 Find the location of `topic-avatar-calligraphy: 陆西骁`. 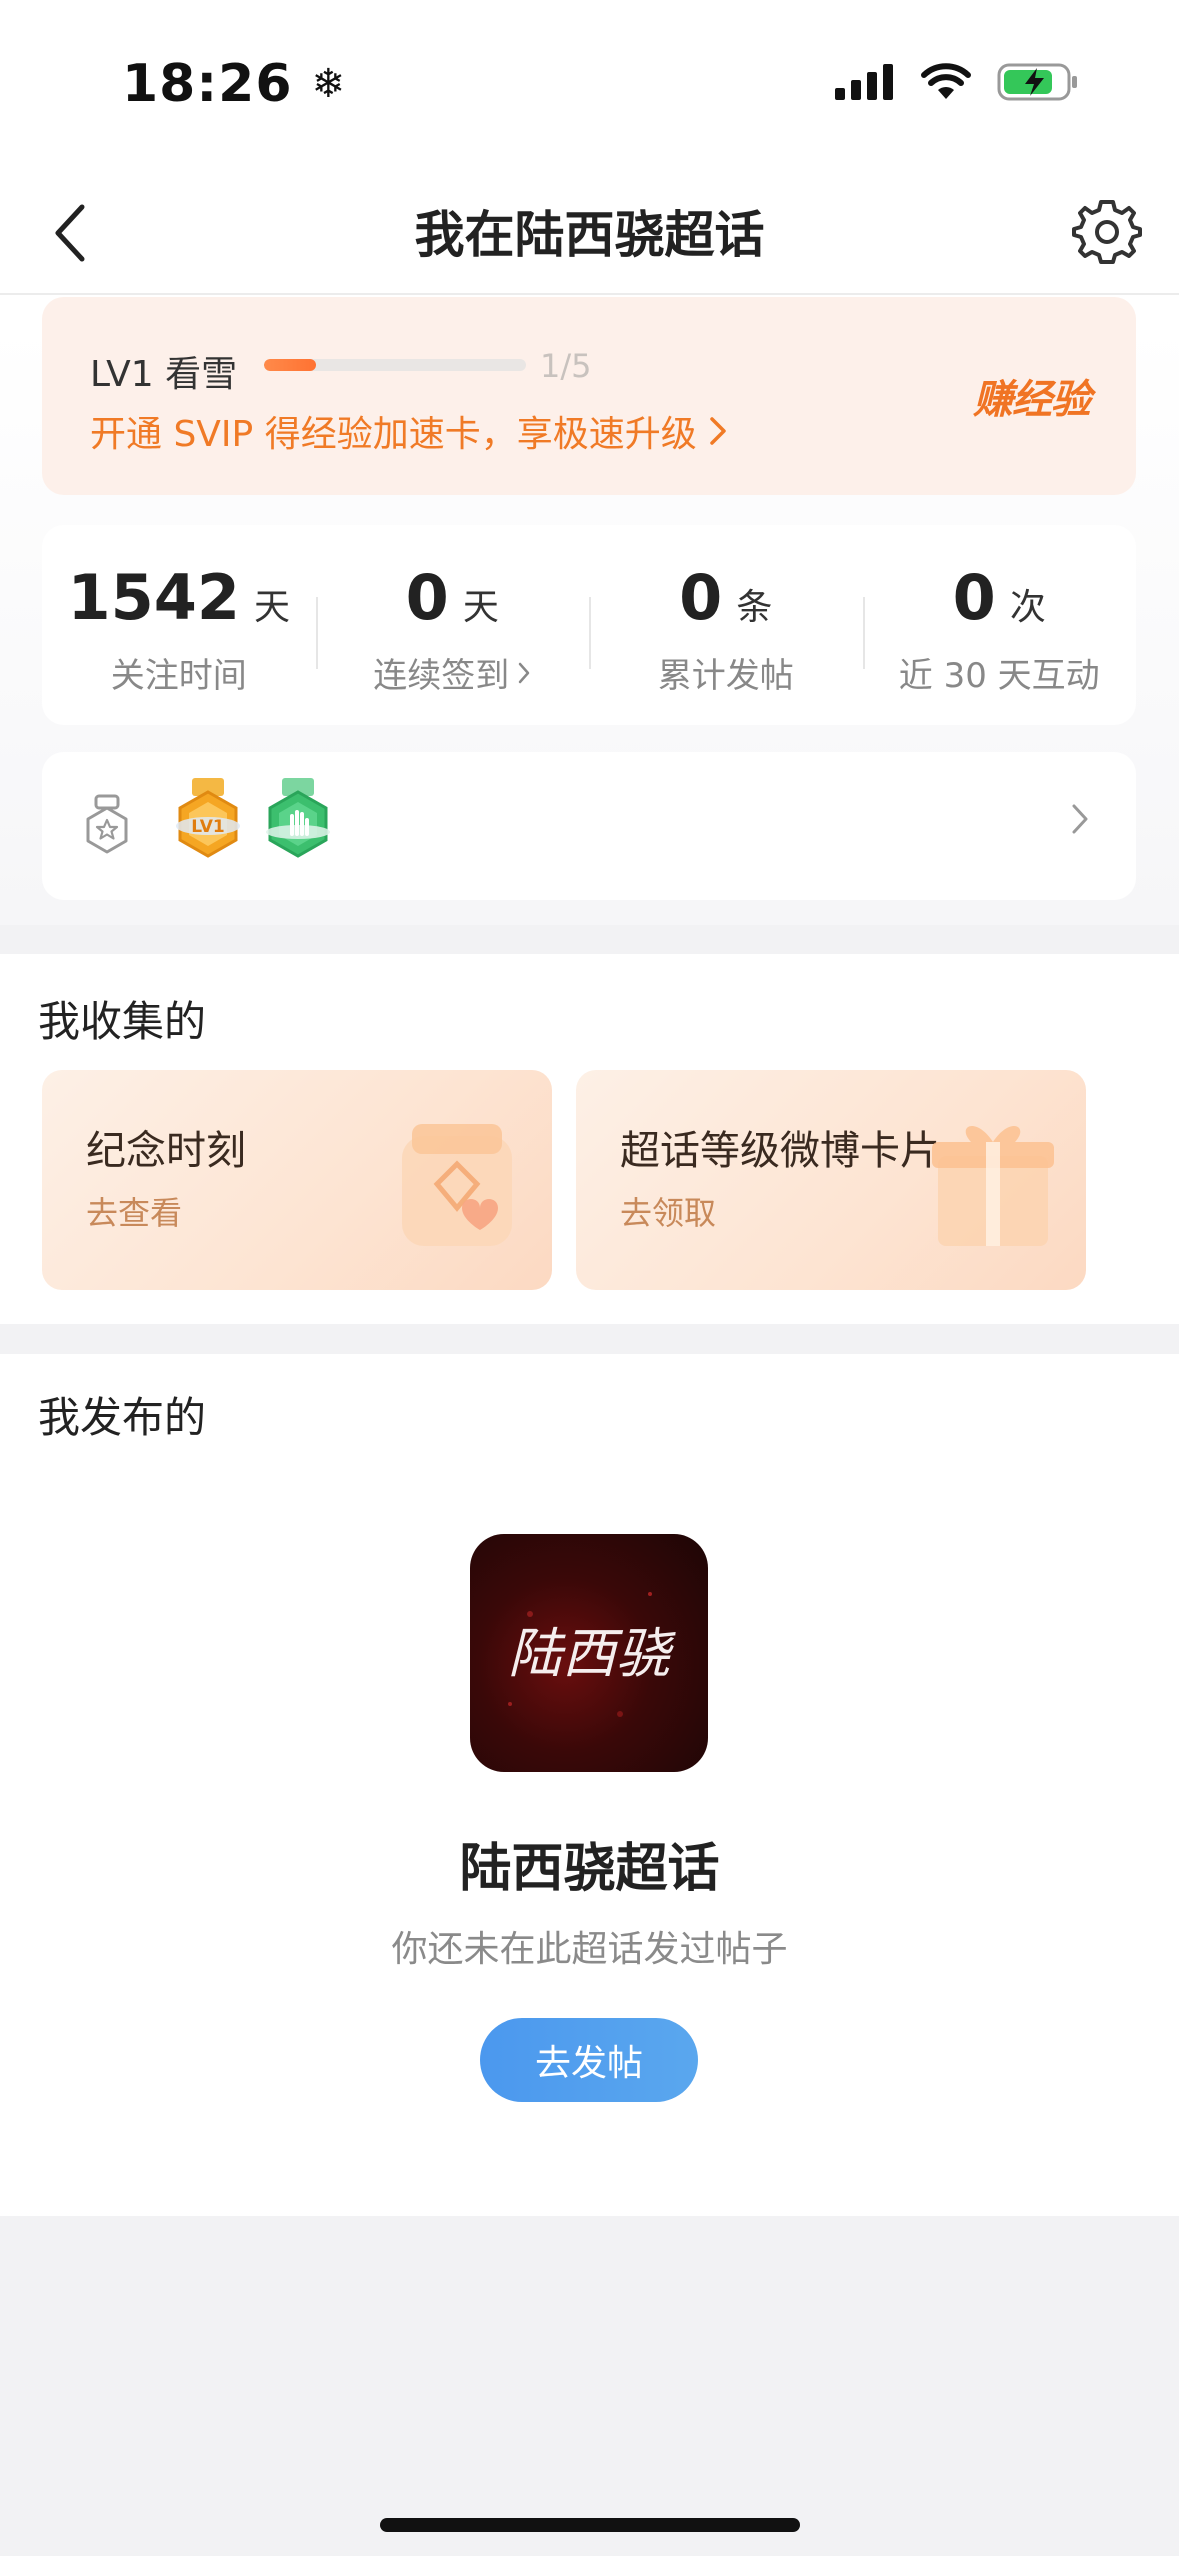

topic-avatar-calligraphy: 陆西骁 is located at coordinates (592, 1654).